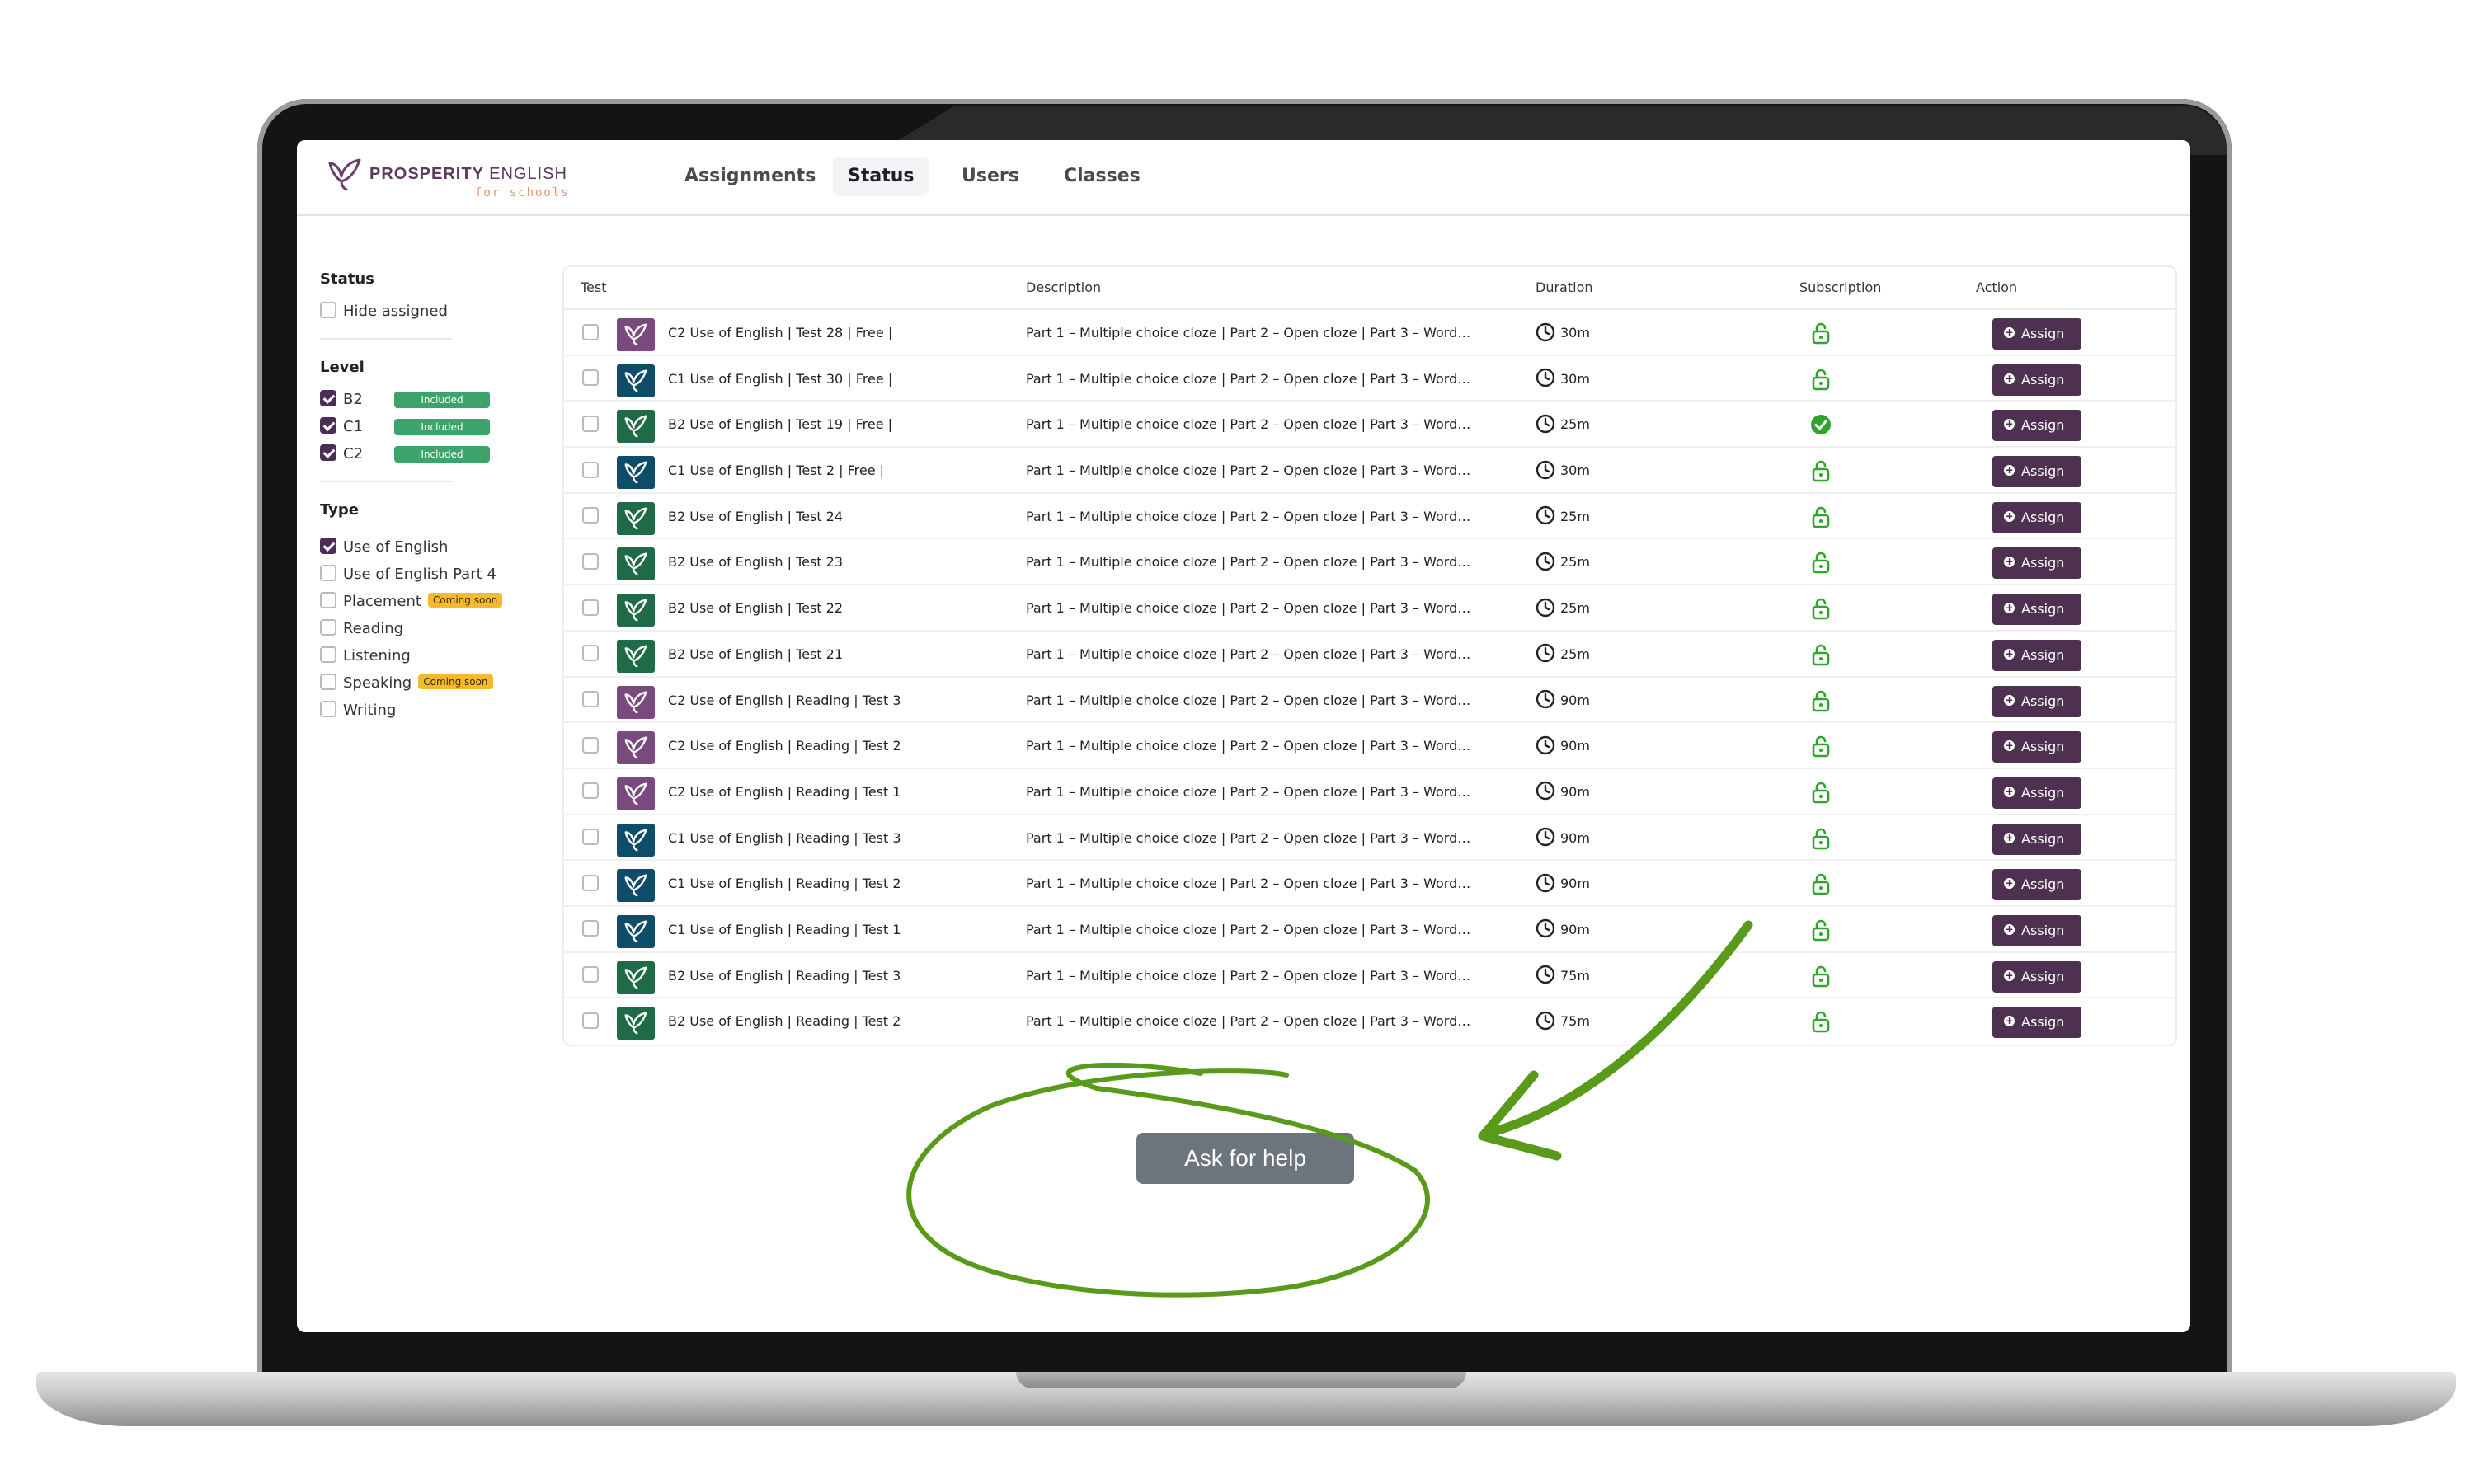  Describe the element at coordinates (427, 426) in the screenshot. I see `filter-level-c1: C1 Included` at that location.